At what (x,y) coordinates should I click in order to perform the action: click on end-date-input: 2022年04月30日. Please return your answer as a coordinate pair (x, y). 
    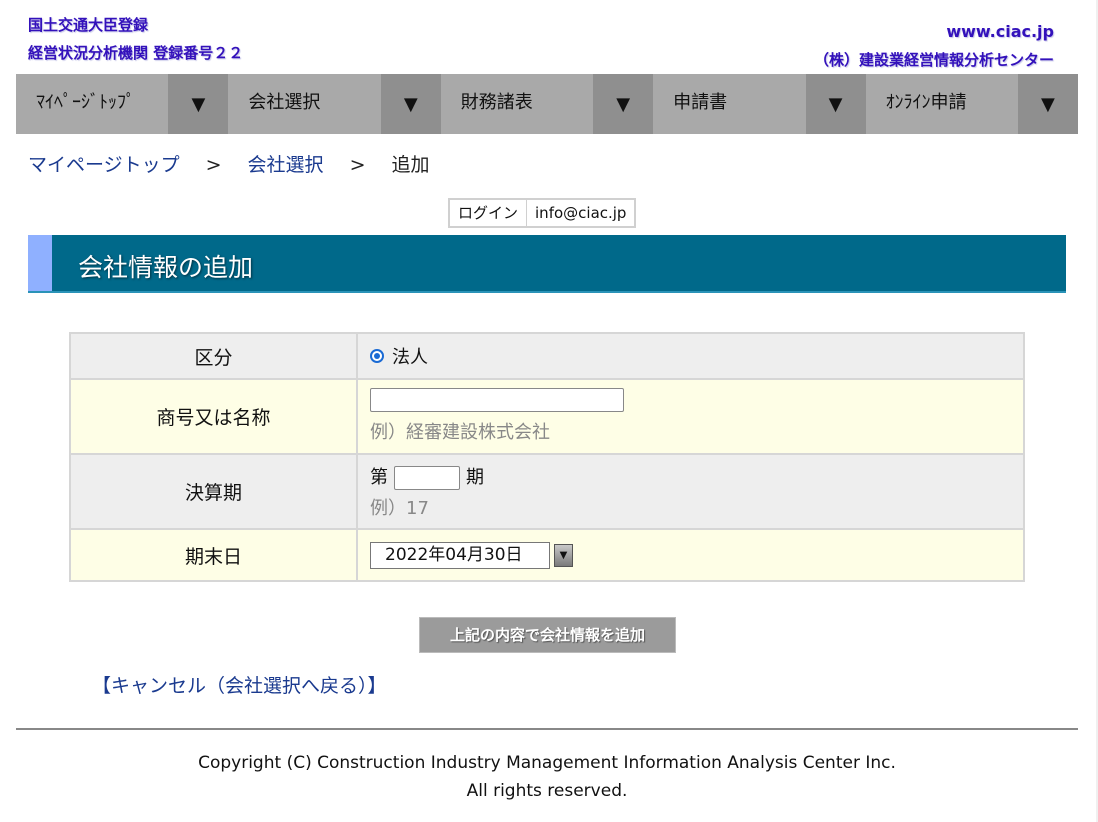
    Looking at the image, I should click on (460, 555).